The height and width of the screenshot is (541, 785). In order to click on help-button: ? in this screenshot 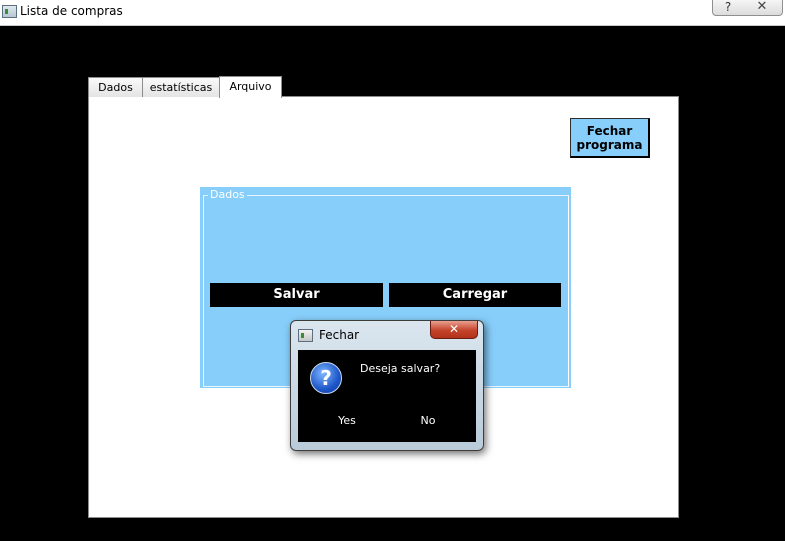, I will do `click(728, 8)`.